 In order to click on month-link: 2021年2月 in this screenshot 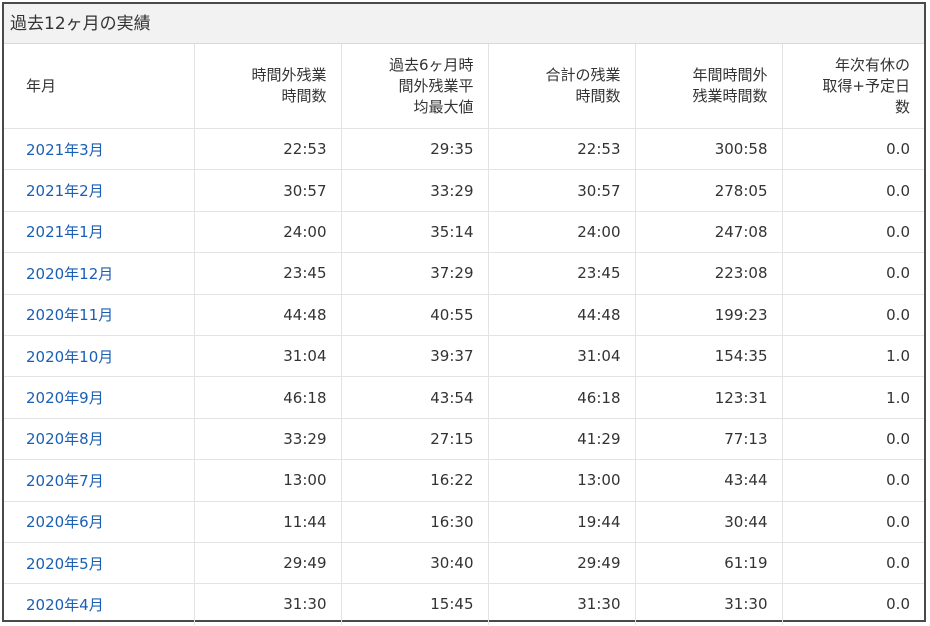, I will do `click(65, 191)`.